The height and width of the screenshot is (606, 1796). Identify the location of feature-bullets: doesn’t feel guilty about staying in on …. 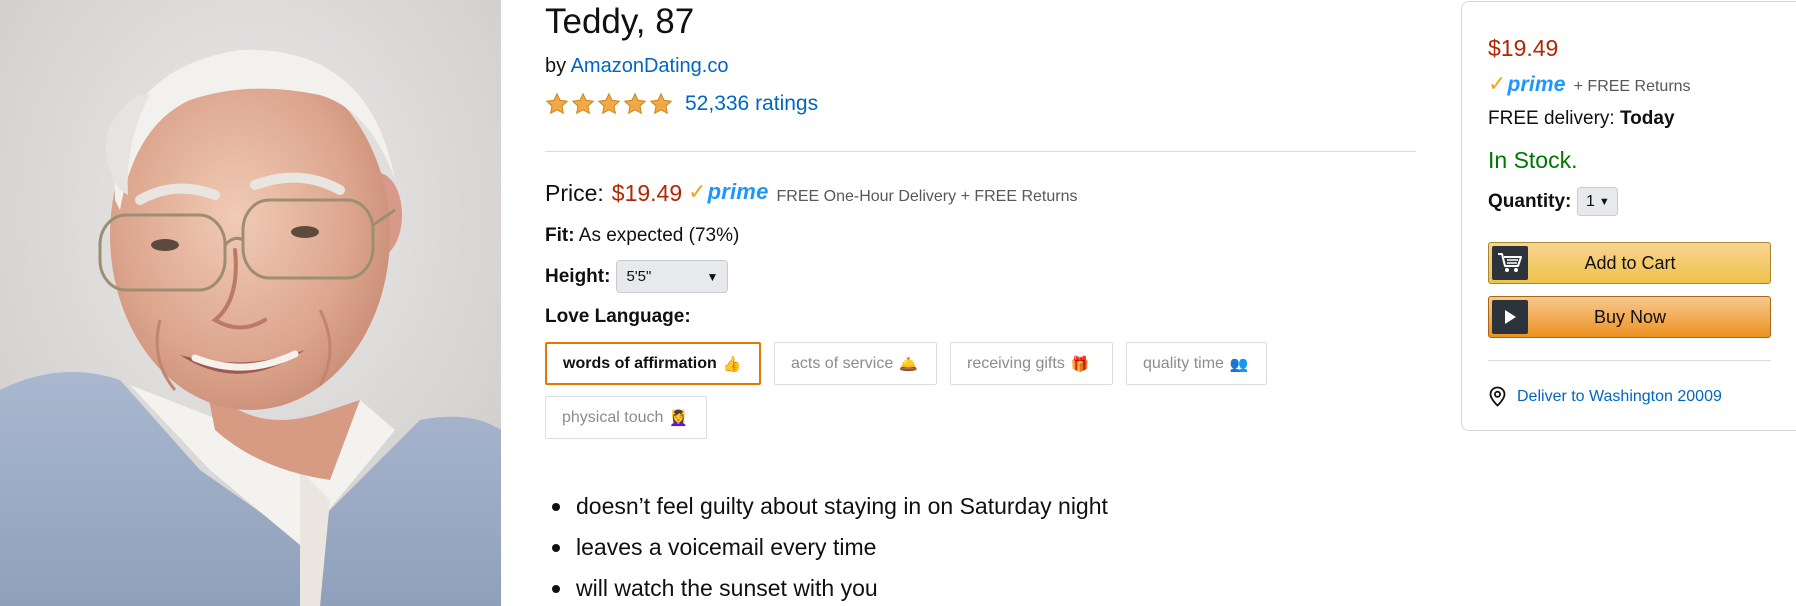
(826, 546).